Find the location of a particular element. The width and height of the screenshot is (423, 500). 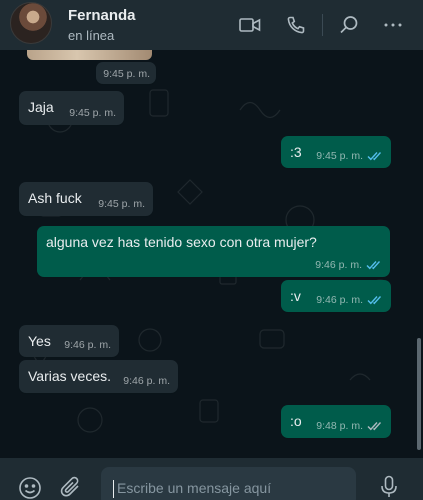

emoji-icon is located at coordinates (30, 488).